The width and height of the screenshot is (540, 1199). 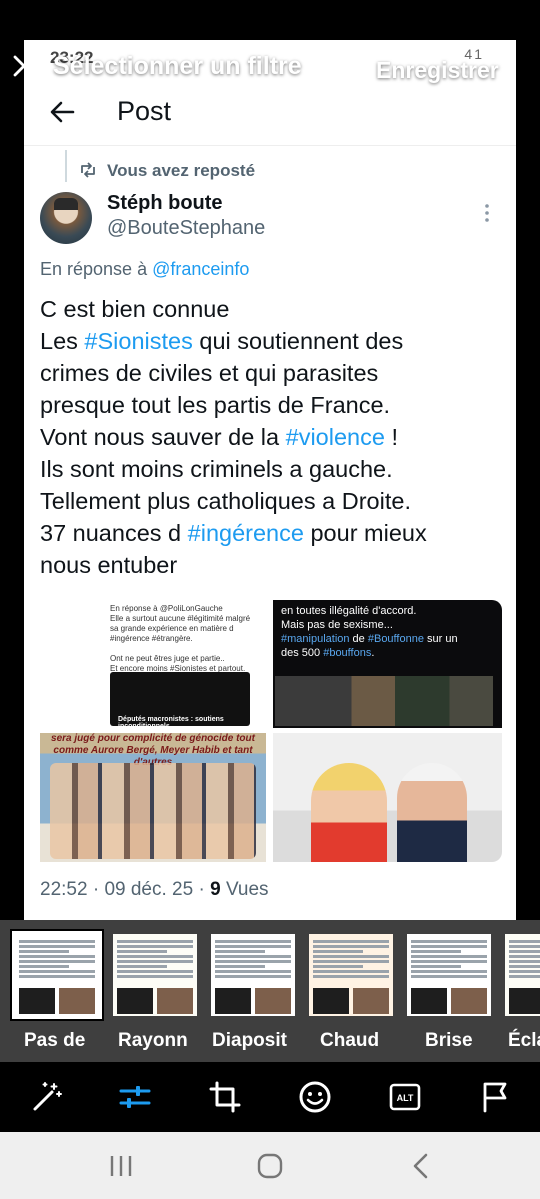 What do you see at coordinates (121, 1166) in the screenshot?
I see `recent-apps-icon` at bounding box center [121, 1166].